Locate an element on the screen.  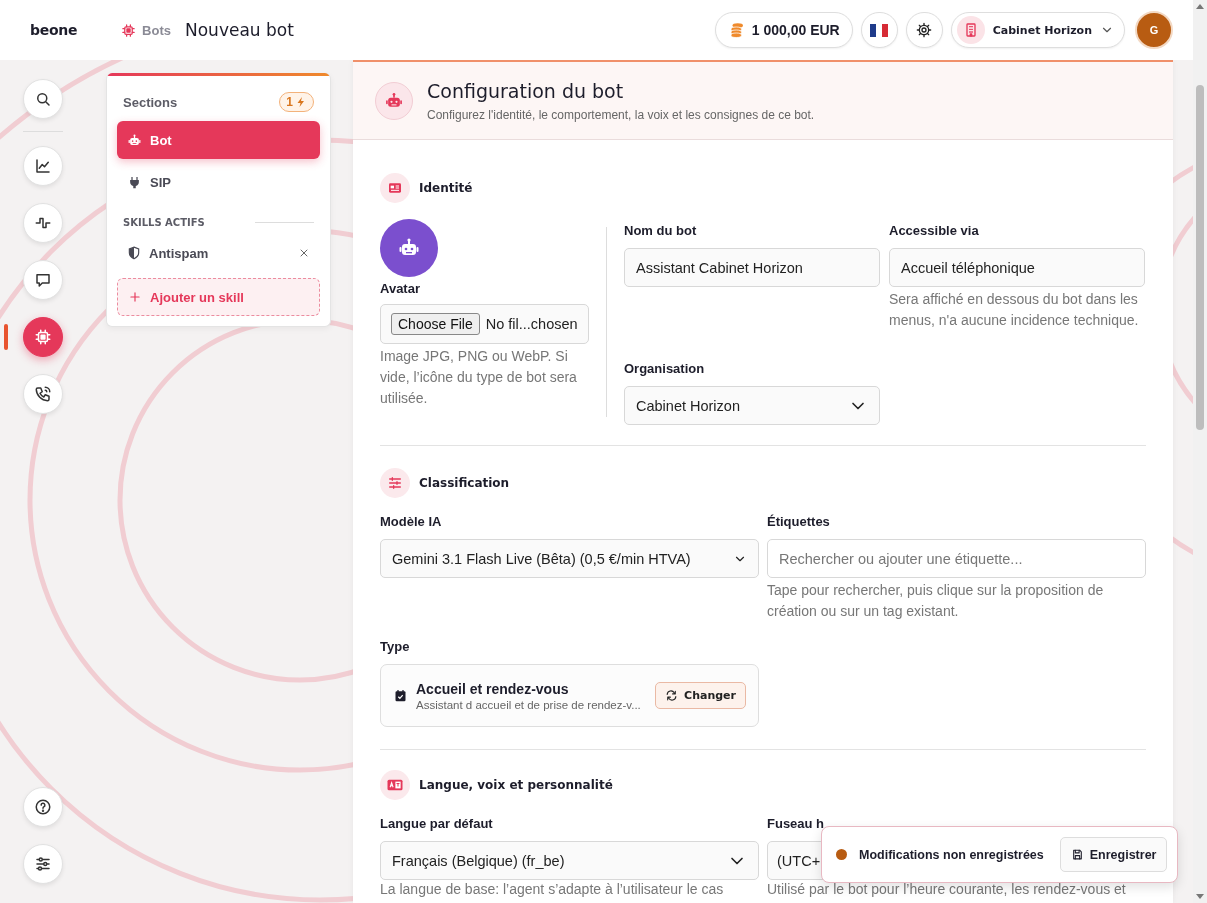
choose-file-button: Choose File is located at coordinates (435, 324).